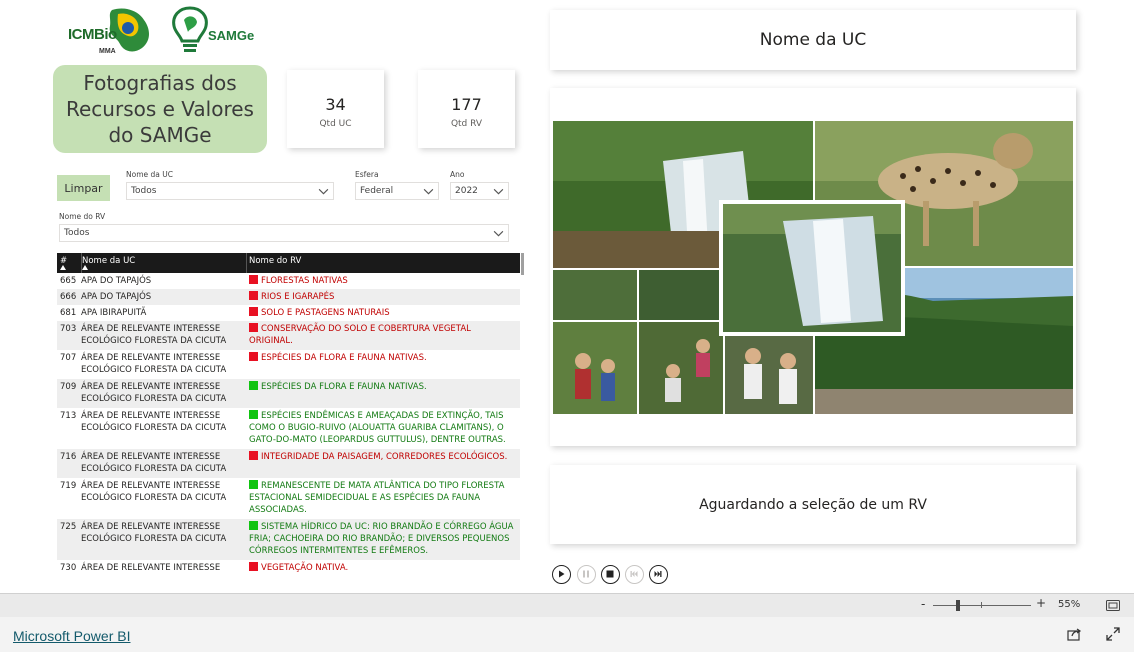  What do you see at coordinates (567, 634) in the screenshot?
I see `powerbi-footer: Microsoft Power BI` at bounding box center [567, 634].